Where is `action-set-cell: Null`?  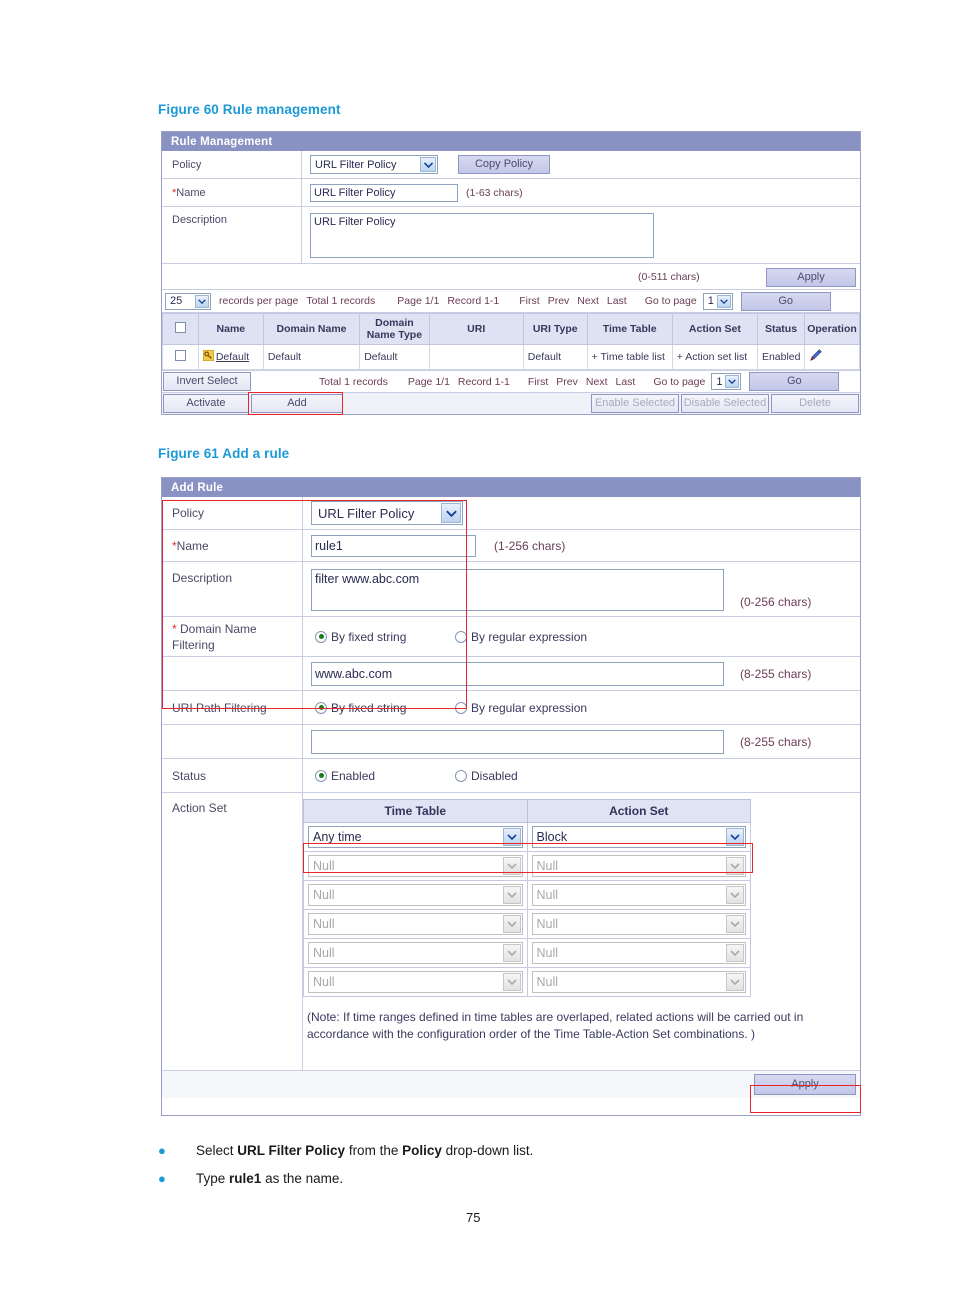
action-set-cell: Null is located at coordinates (639, 924).